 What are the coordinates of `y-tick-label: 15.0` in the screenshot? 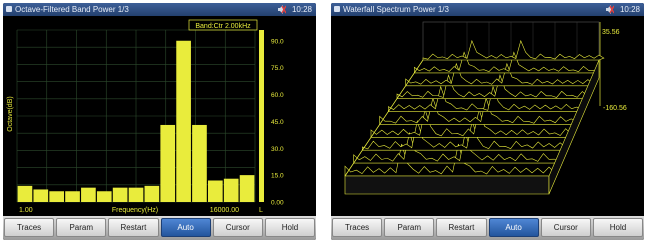 It's located at (277, 176).